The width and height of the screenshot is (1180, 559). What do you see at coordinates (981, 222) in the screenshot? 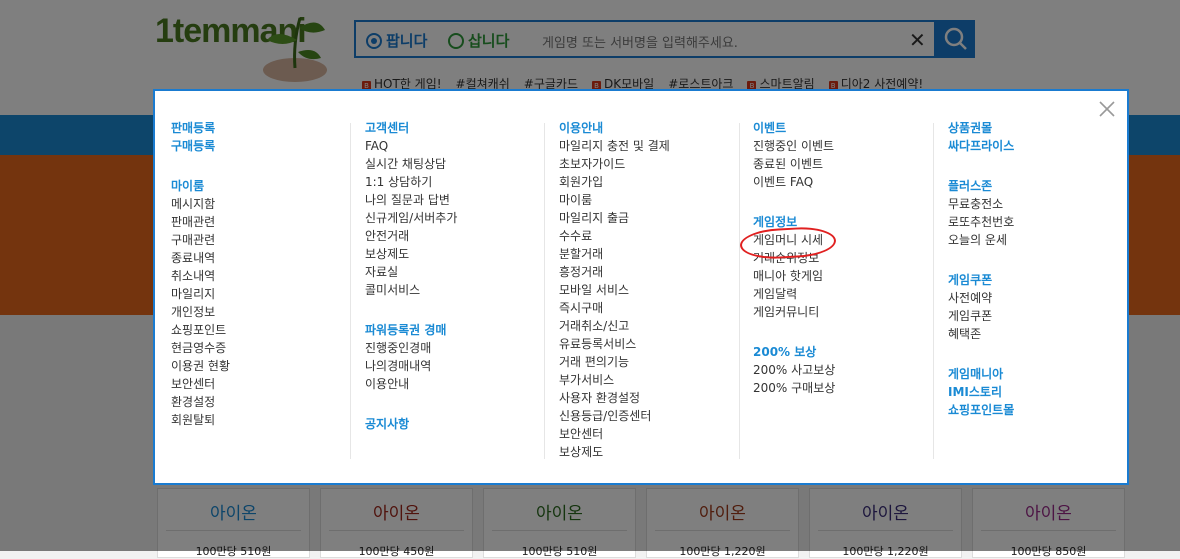
I see `menu-link: 로또추천번호` at bounding box center [981, 222].